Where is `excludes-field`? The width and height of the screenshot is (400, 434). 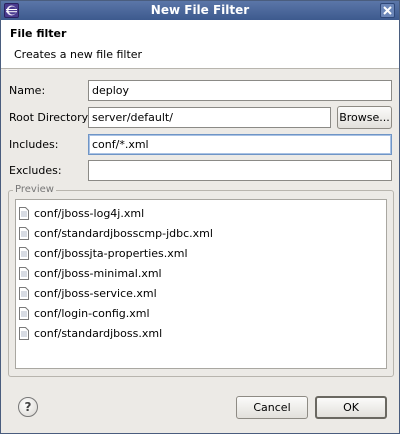 excludes-field is located at coordinates (240, 170).